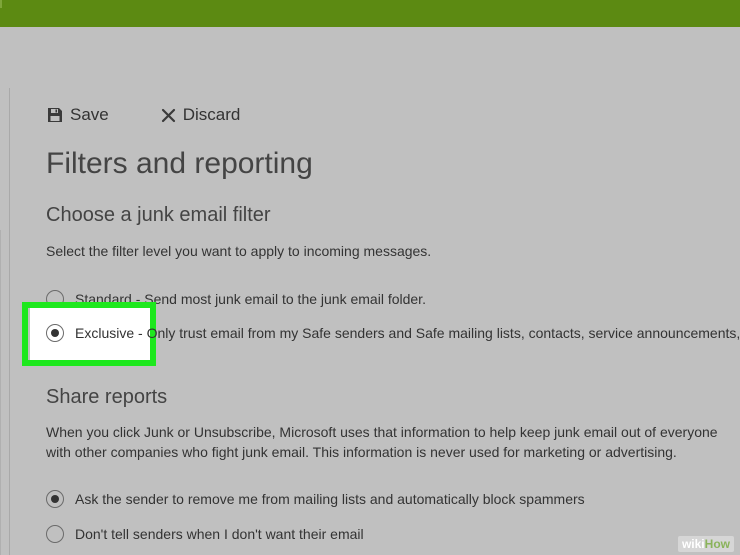 This screenshot has height=555, width=740. What do you see at coordinates (0, 392) in the screenshot?
I see `left-divider-outer` at bounding box center [0, 392].